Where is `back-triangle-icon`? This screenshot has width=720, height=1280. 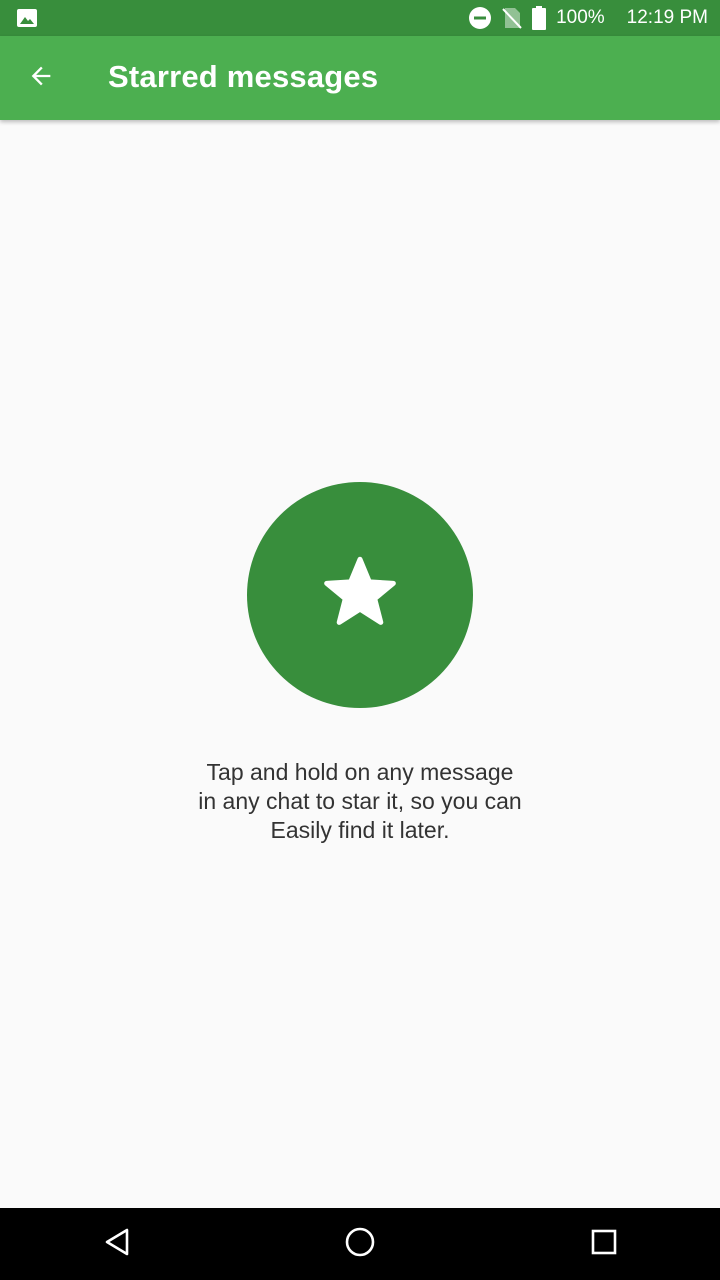 back-triangle-icon is located at coordinates (117, 1244).